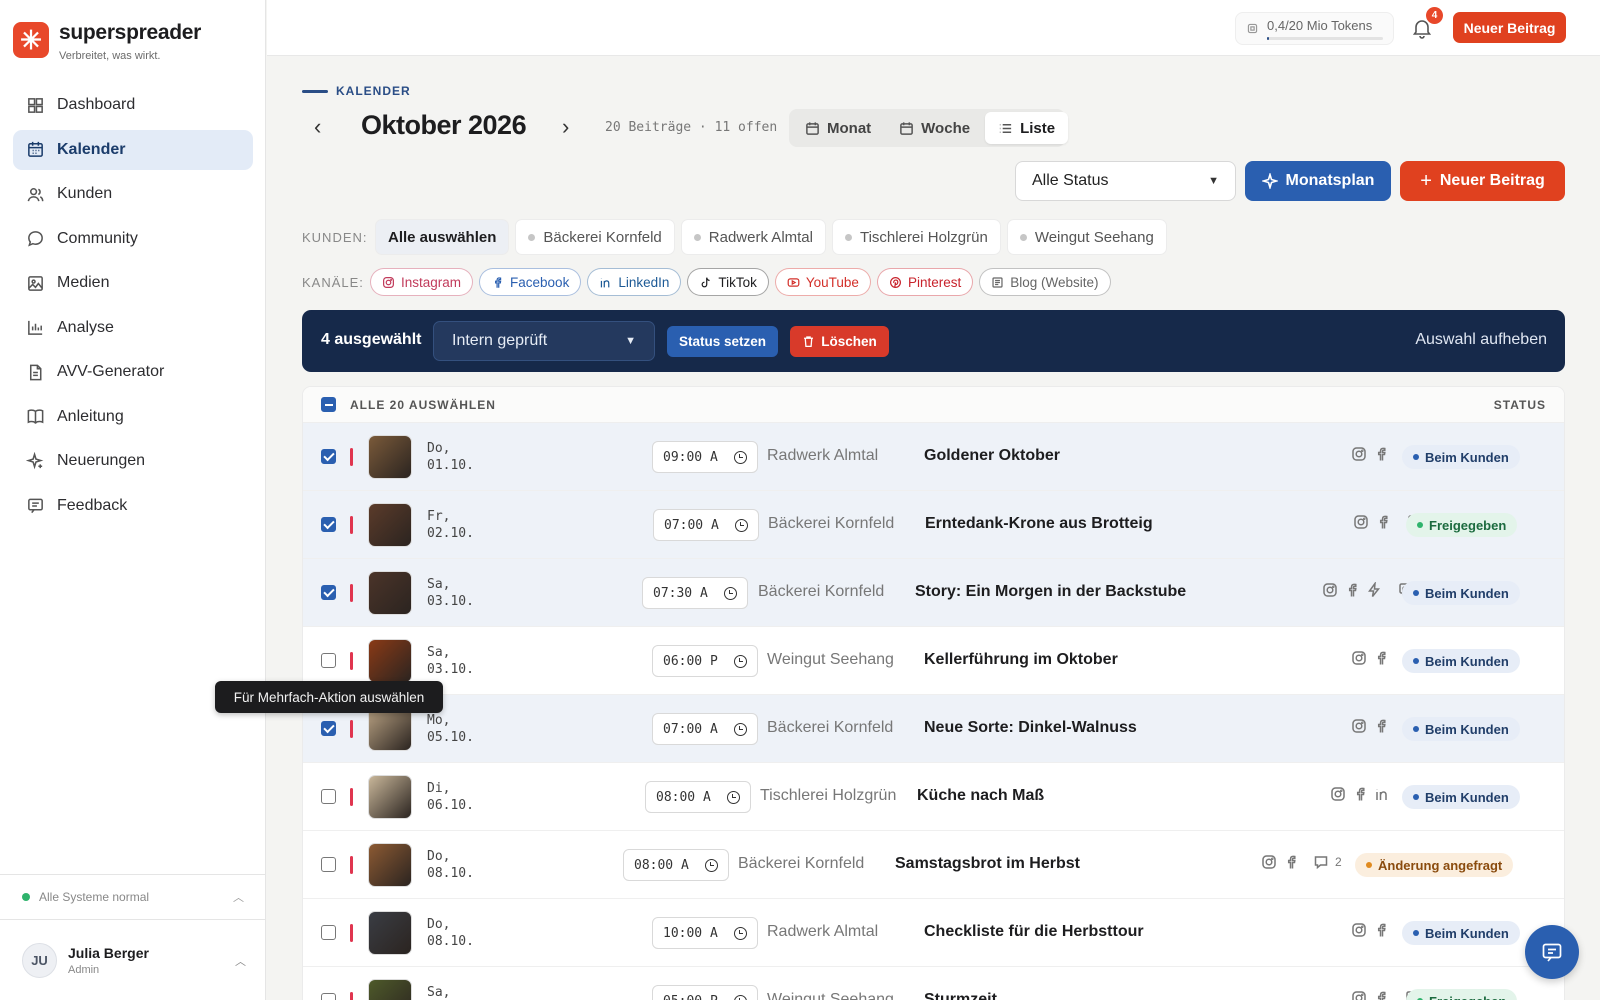 The width and height of the screenshot is (1600, 1000). What do you see at coordinates (987, 864) in the screenshot?
I see `post-title: Samstagsbrot im Herbst` at bounding box center [987, 864].